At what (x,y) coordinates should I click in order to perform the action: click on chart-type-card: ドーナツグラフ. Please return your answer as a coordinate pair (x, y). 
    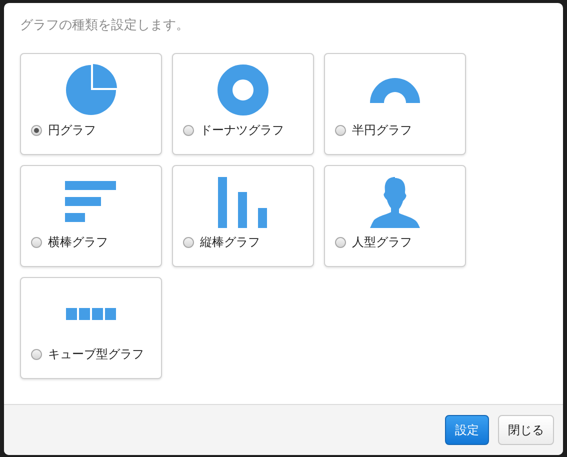
    Looking at the image, I should click on (243, 104).